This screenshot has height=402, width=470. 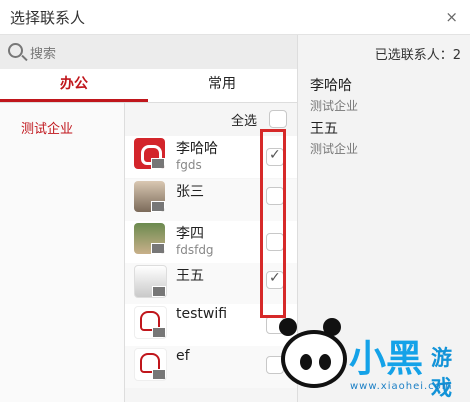 What do you see at coordinates (15, 50) in the screenshot?
I see `search-icon` at bounding box center [15, 50].